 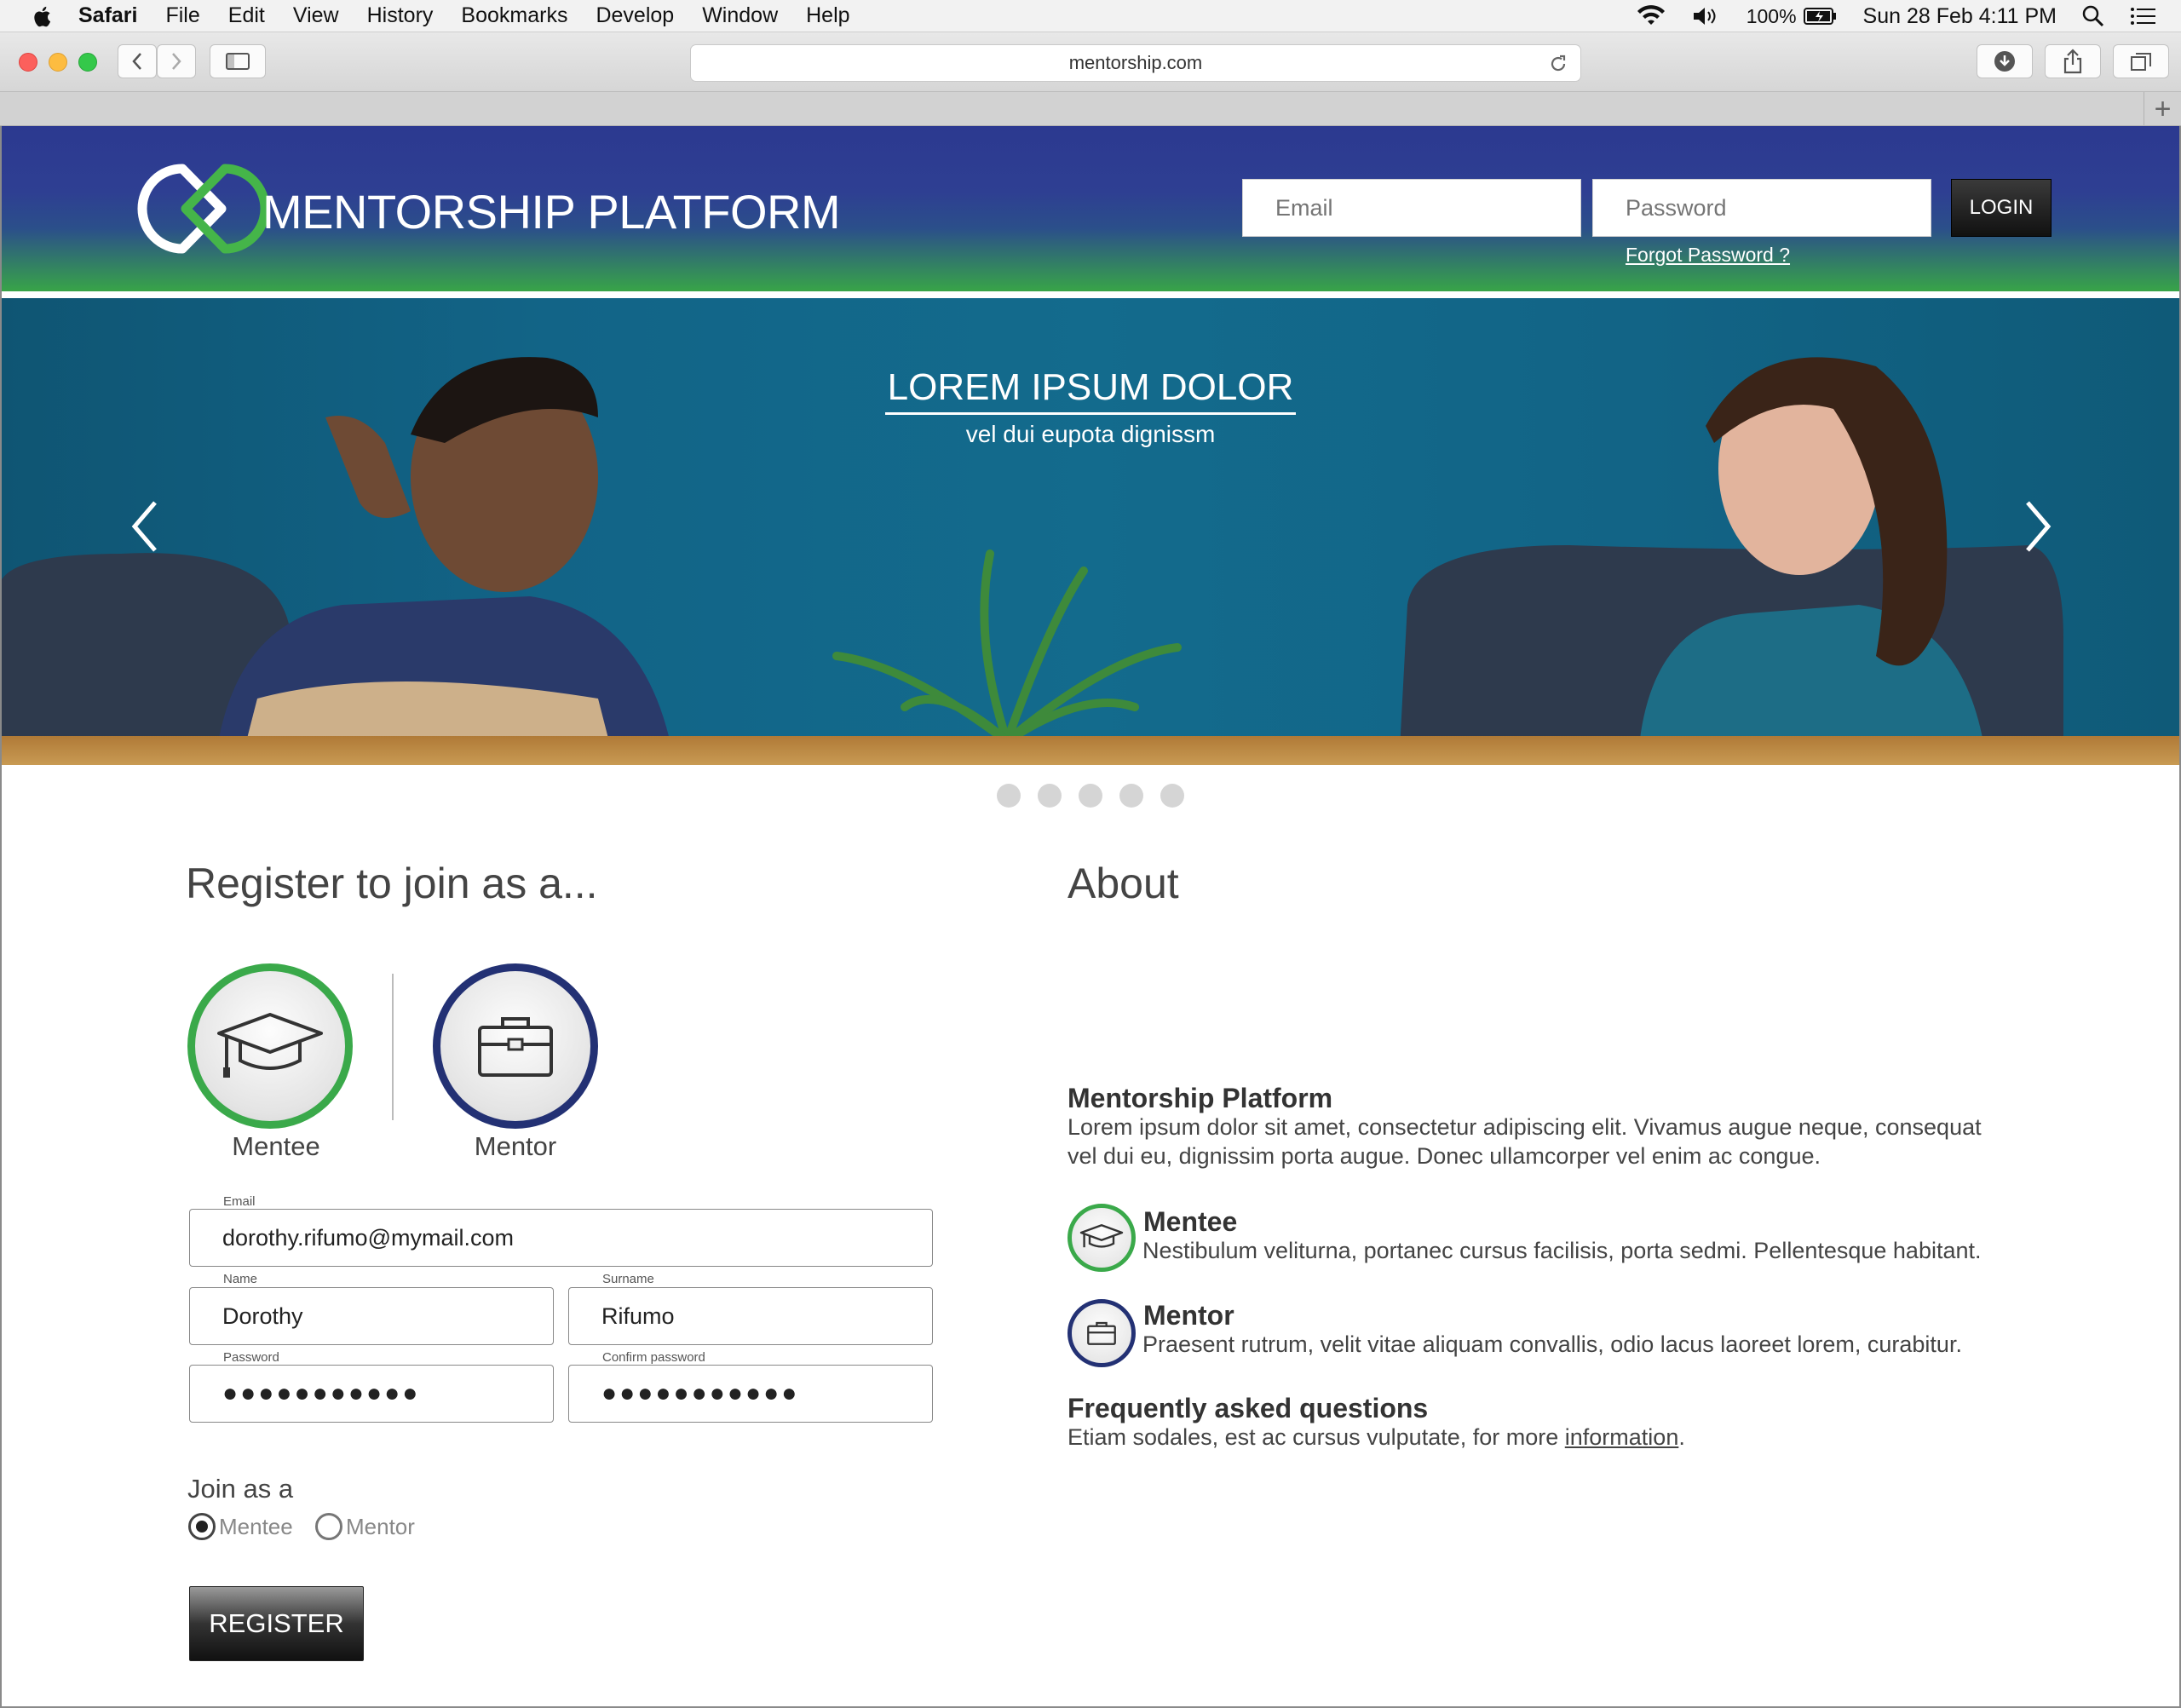 What do you see at coordinates (208, 209) in the screenshot?
I see `mentorship-logo-icon` at bounding box center [208, 209].